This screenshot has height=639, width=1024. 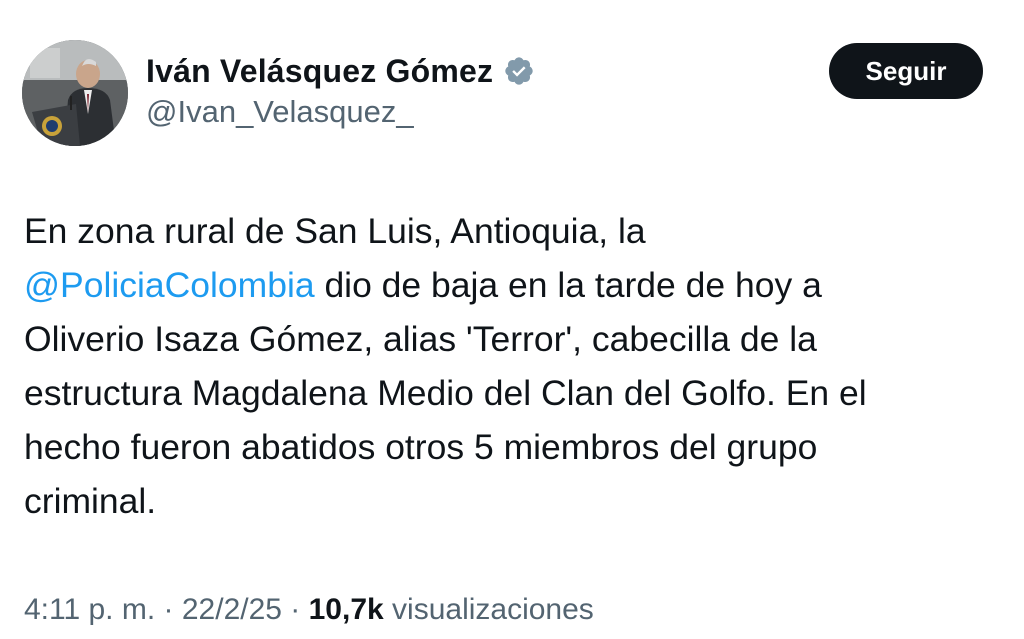 I want to click on follow-button: Seguir, so click(x=906, y=71).